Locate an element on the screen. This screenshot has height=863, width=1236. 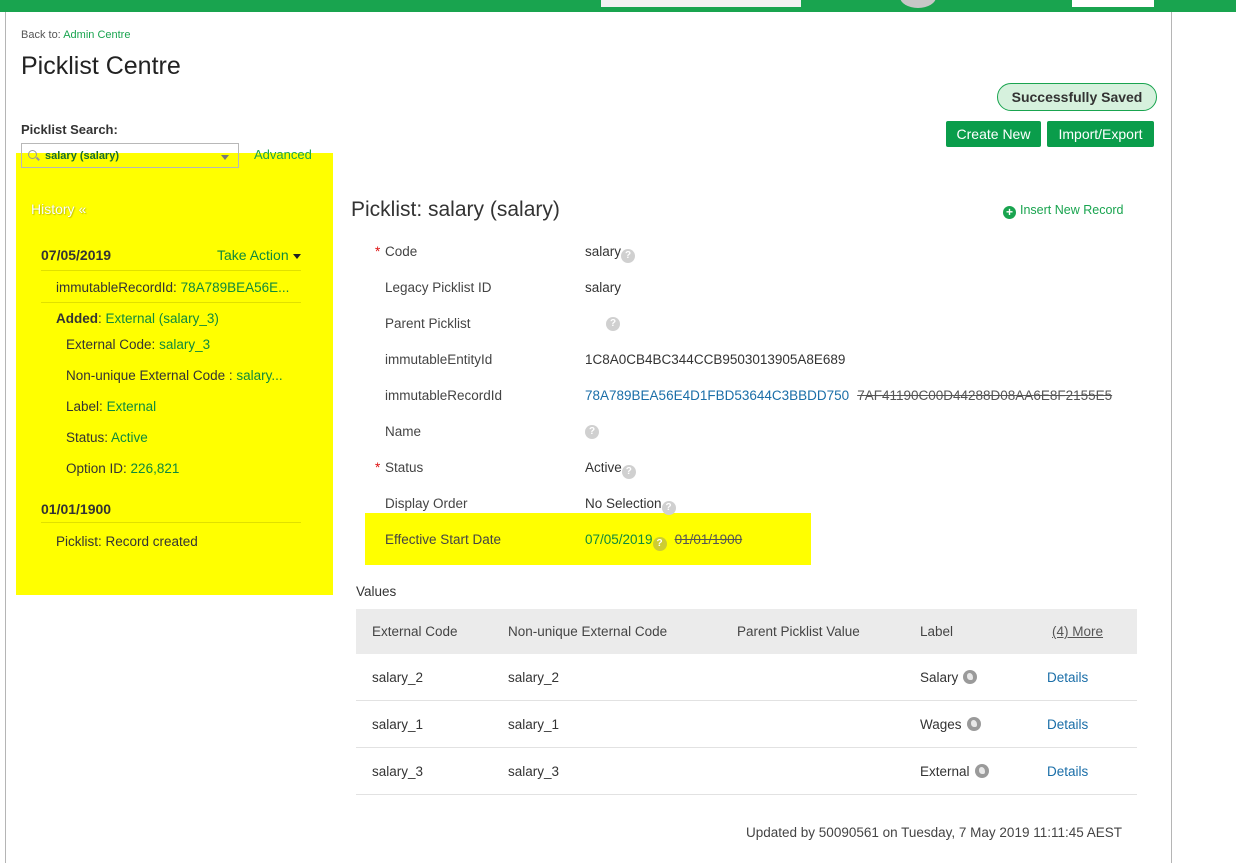
cell-label: External is located at coordinates (954, 771).